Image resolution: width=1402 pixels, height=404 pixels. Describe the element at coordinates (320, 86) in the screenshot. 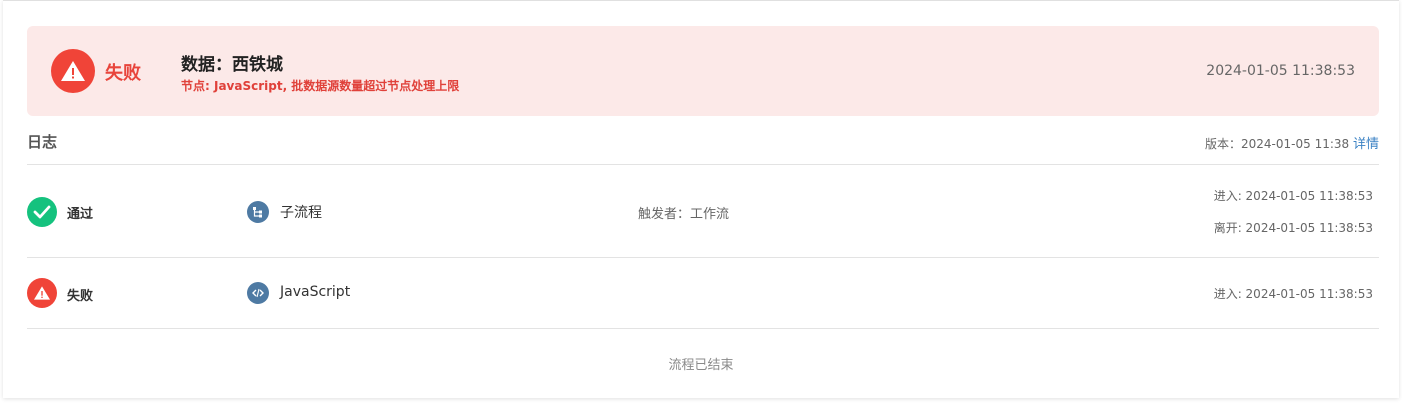

I see `banner-error-message: 节点: JavaScript, 批数据源数量超过节点处理上限` at that location.